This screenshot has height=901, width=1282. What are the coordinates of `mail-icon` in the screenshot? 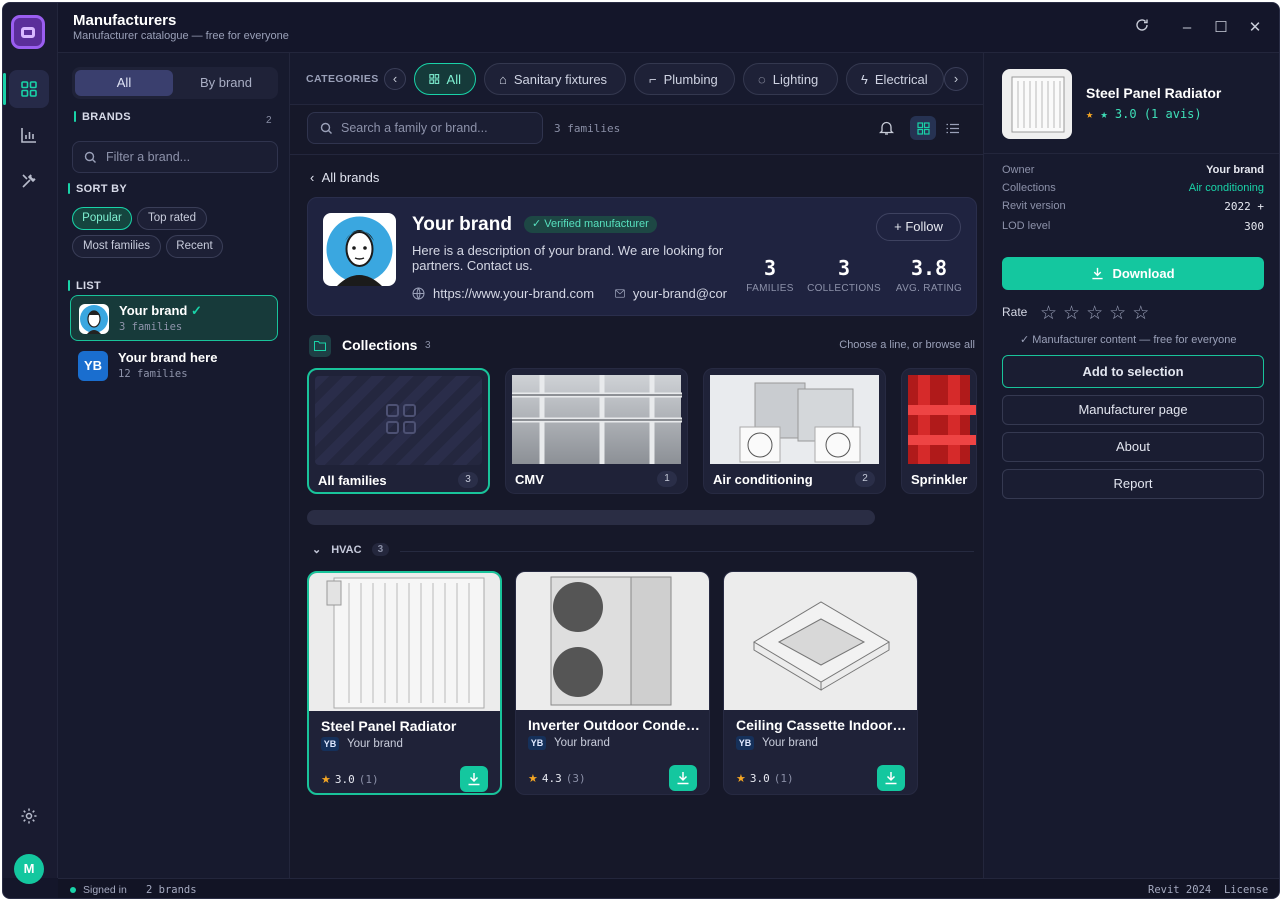 It's located at (620, 293).